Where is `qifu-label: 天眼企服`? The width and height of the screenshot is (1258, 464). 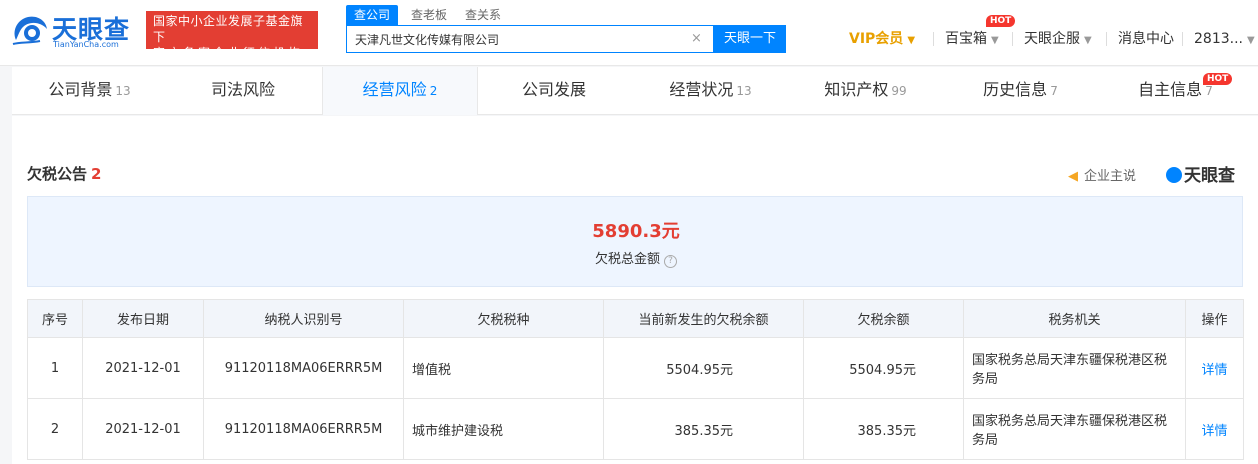
qifu-label: 天眼企服 is located at coordinates (1052, 39).